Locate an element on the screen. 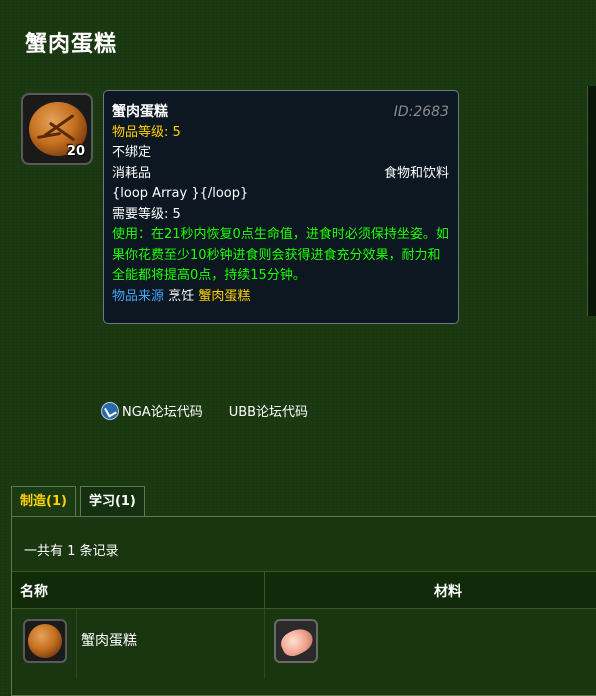  ubb-code-link: UBB论坛代码 is located at coordinates (268, 410).